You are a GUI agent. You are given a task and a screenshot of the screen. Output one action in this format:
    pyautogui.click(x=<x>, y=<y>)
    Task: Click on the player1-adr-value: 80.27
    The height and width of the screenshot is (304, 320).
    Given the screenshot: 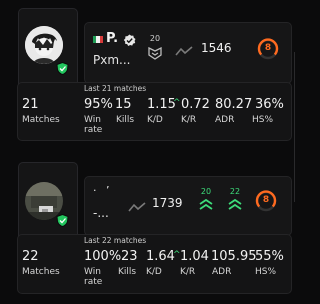 What is the action you would take?
    pyautogui.click(x=234, y=104)
    